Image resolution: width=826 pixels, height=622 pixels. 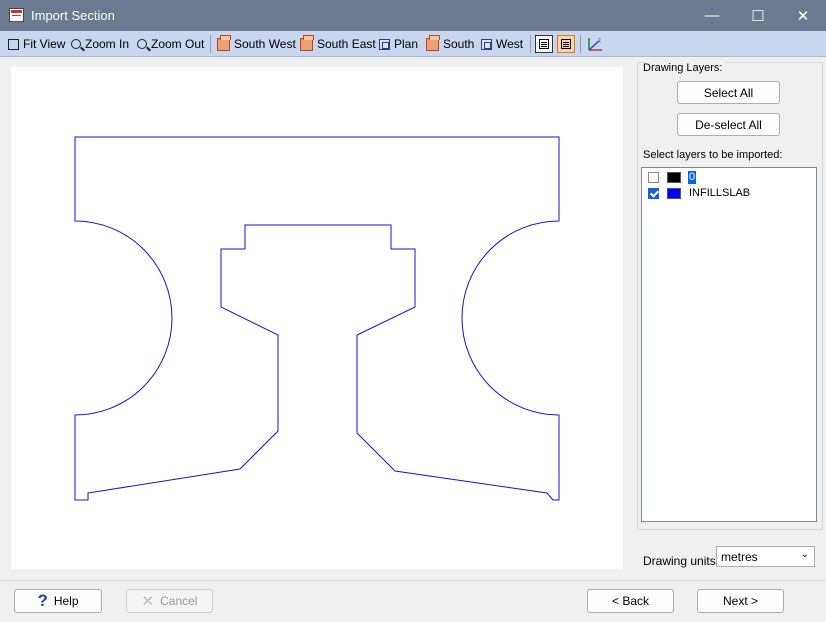 What do you see at coordinates (148, 601) in the screenshot?
I see `cancel-icon: ✕` at bounding box center [148, 601].